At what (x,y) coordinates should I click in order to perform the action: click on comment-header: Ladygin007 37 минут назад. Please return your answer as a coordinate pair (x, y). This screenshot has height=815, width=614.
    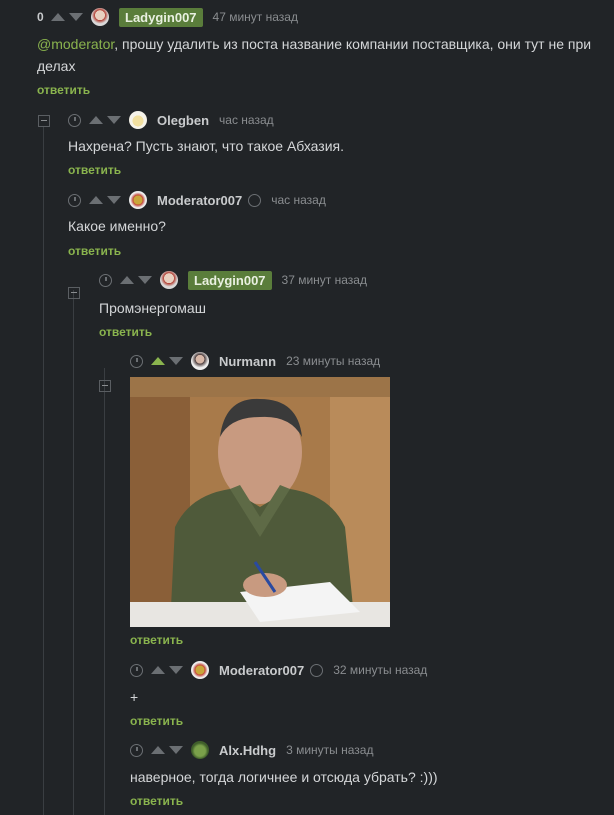
    Looking at the image, I should click on (233, 280).